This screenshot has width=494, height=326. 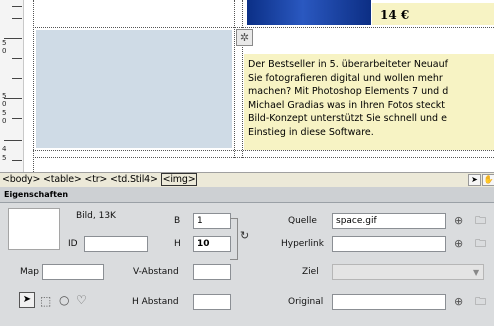 What do you see at coordinates (73, 244) in the screenshot?
I see `id-label: ID` at bounding box center [73, 244].